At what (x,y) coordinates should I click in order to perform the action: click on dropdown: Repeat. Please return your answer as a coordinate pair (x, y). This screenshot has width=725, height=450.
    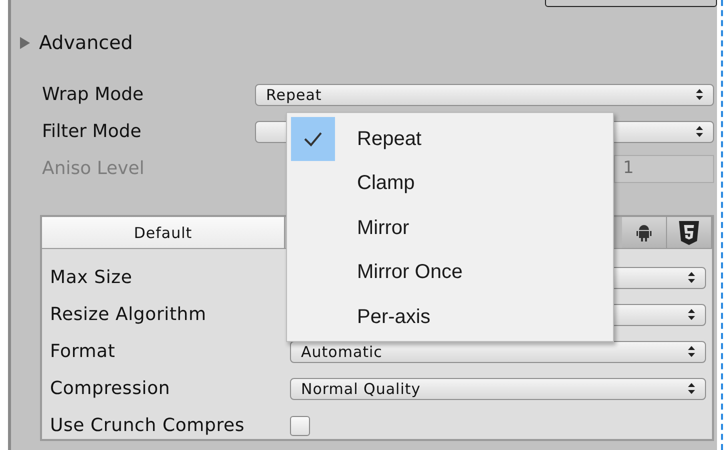
    Looking at the image, I should click on (484, 95).